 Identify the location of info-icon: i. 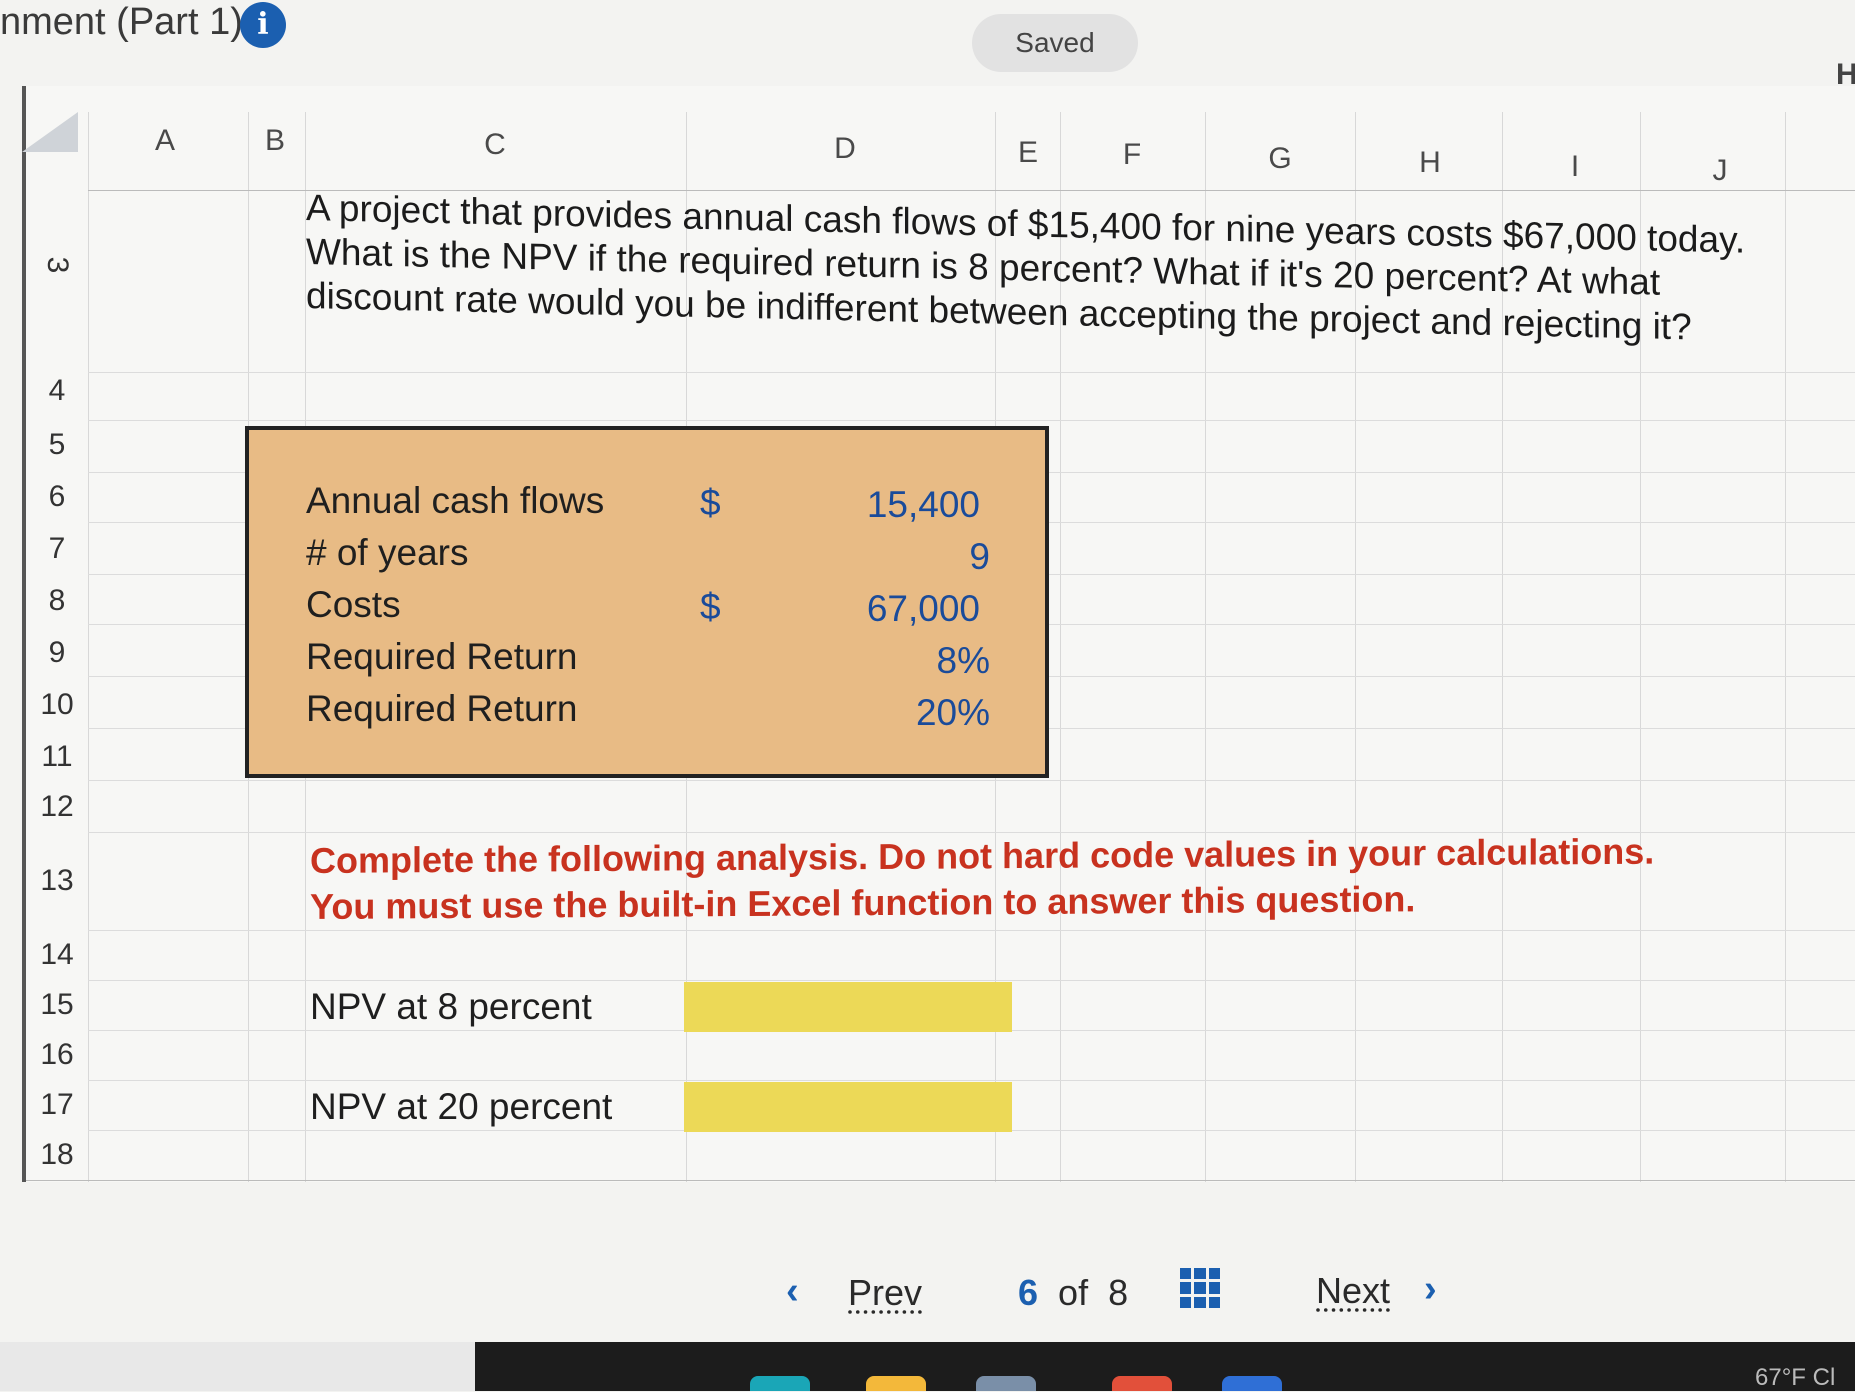
(263, 25).